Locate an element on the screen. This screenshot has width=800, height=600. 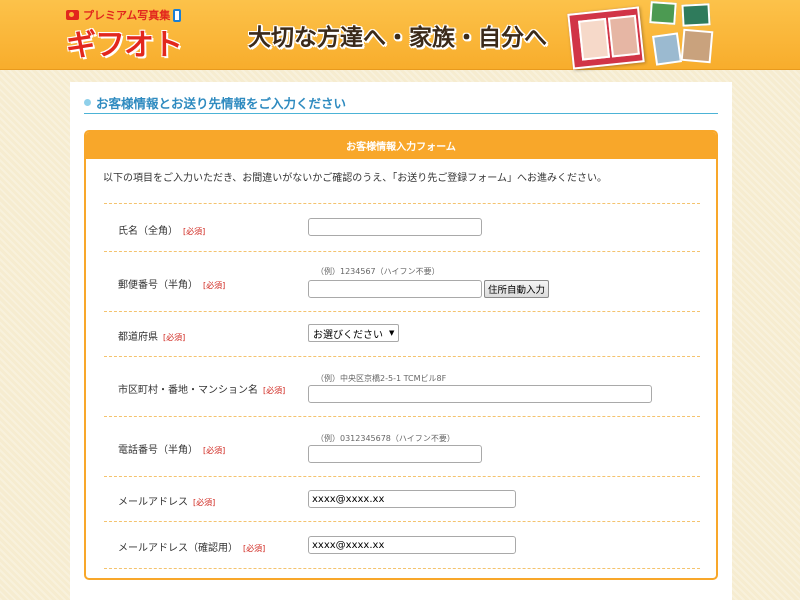
form-row-prefecture: 都道府県 [必須] お選びください ▼ is located at coordinates (402, 333).